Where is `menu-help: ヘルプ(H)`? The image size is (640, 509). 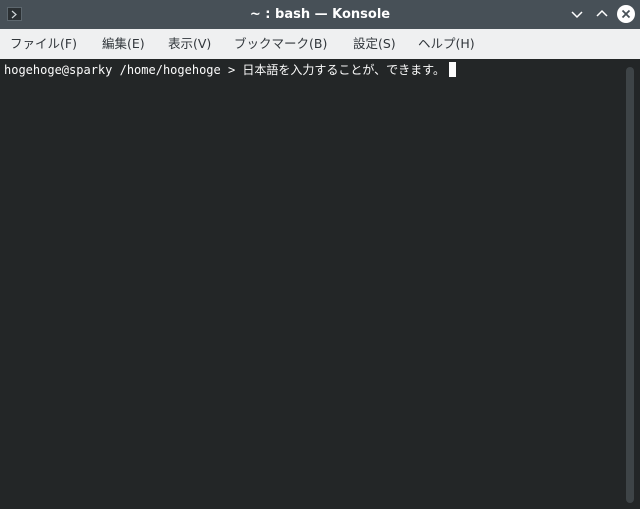
menu-help: ヘルプ(H) is located at coordinates (446, 44).